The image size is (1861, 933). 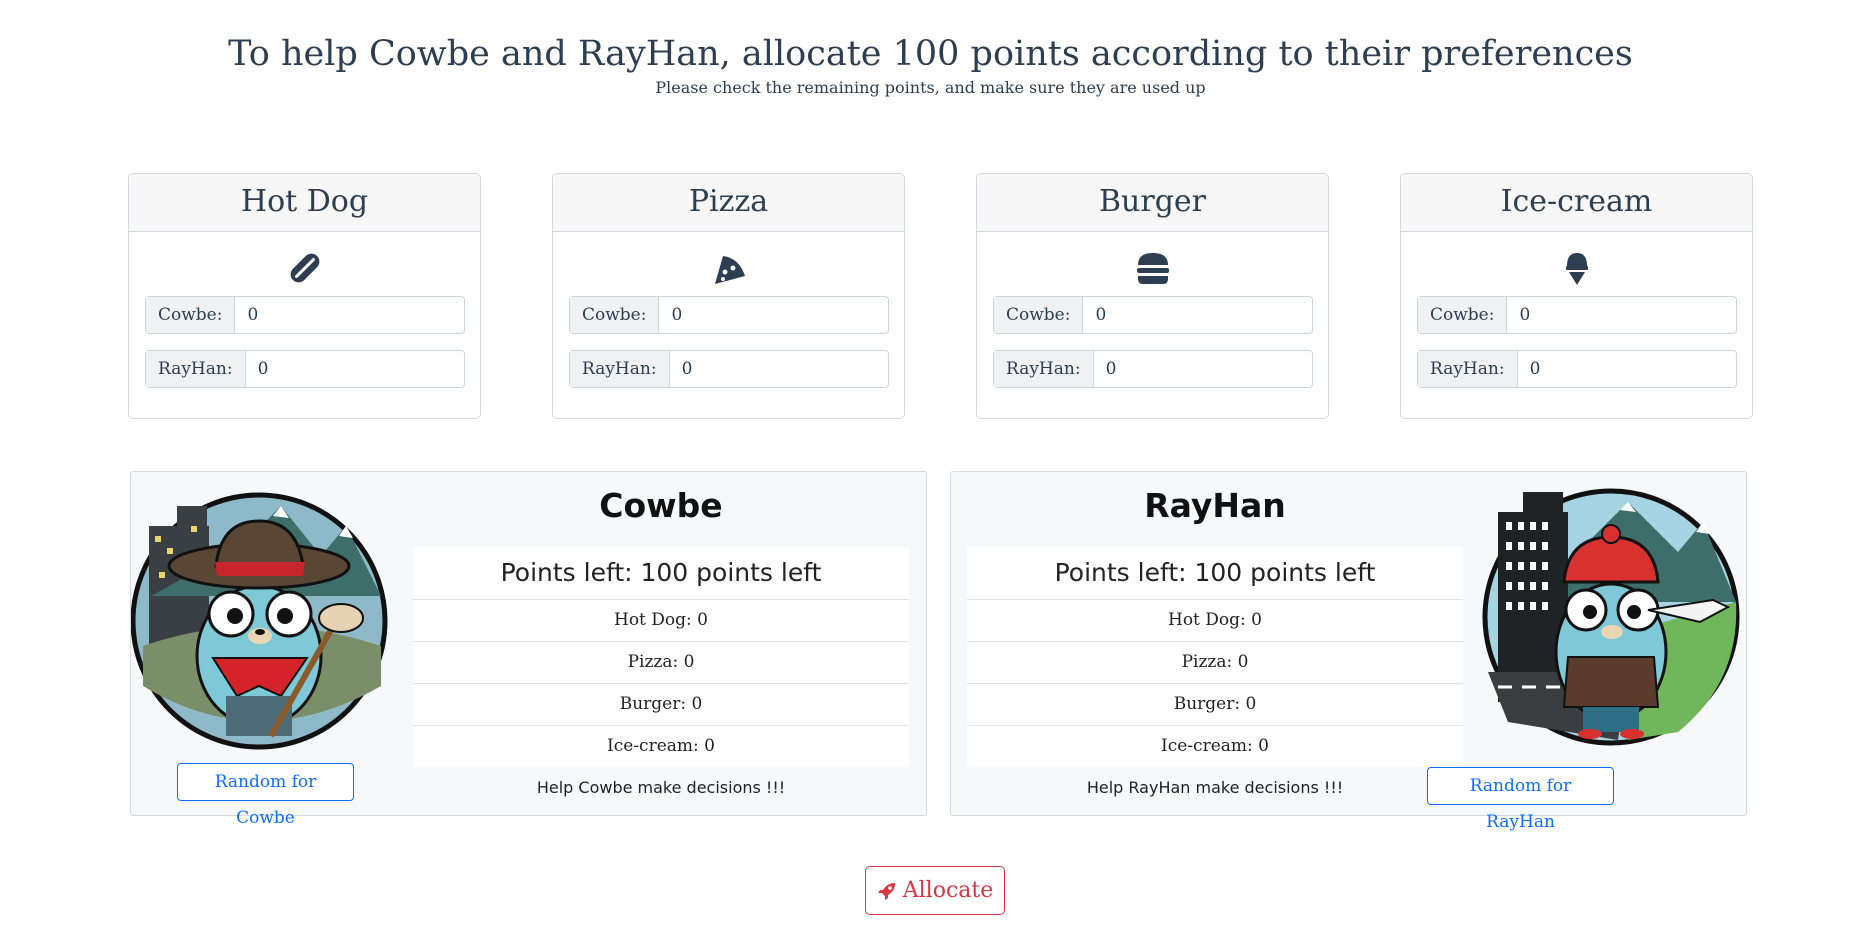 What do you see at coordinates (1202, 369) in the screenshot?
I see `rayhan-burger-input` at bounding box center [1202, 369].